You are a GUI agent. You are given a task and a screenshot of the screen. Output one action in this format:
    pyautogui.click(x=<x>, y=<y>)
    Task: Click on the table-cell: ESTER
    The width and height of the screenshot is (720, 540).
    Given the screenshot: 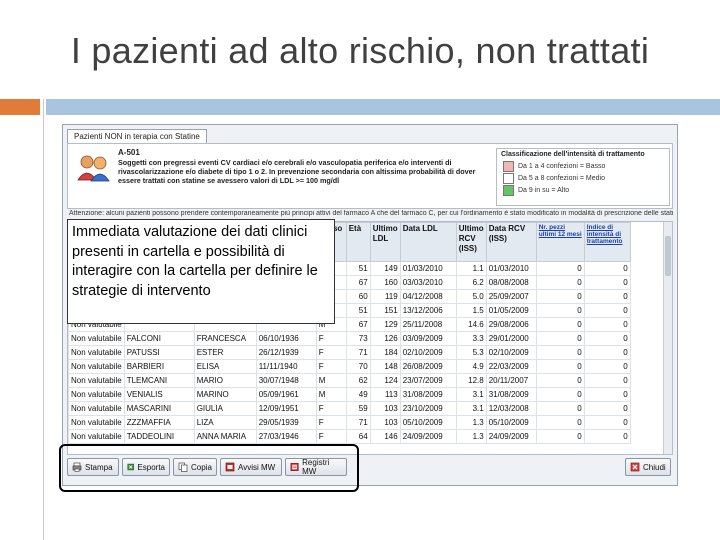 What is the action you would take?
    pyautogui.click(x=225, y=352)
    